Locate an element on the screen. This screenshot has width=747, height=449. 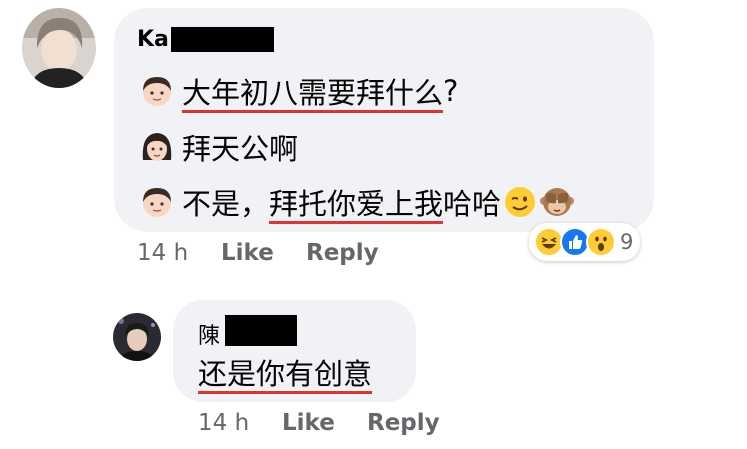
winking-face-icon is located at coordinates (520, 202).